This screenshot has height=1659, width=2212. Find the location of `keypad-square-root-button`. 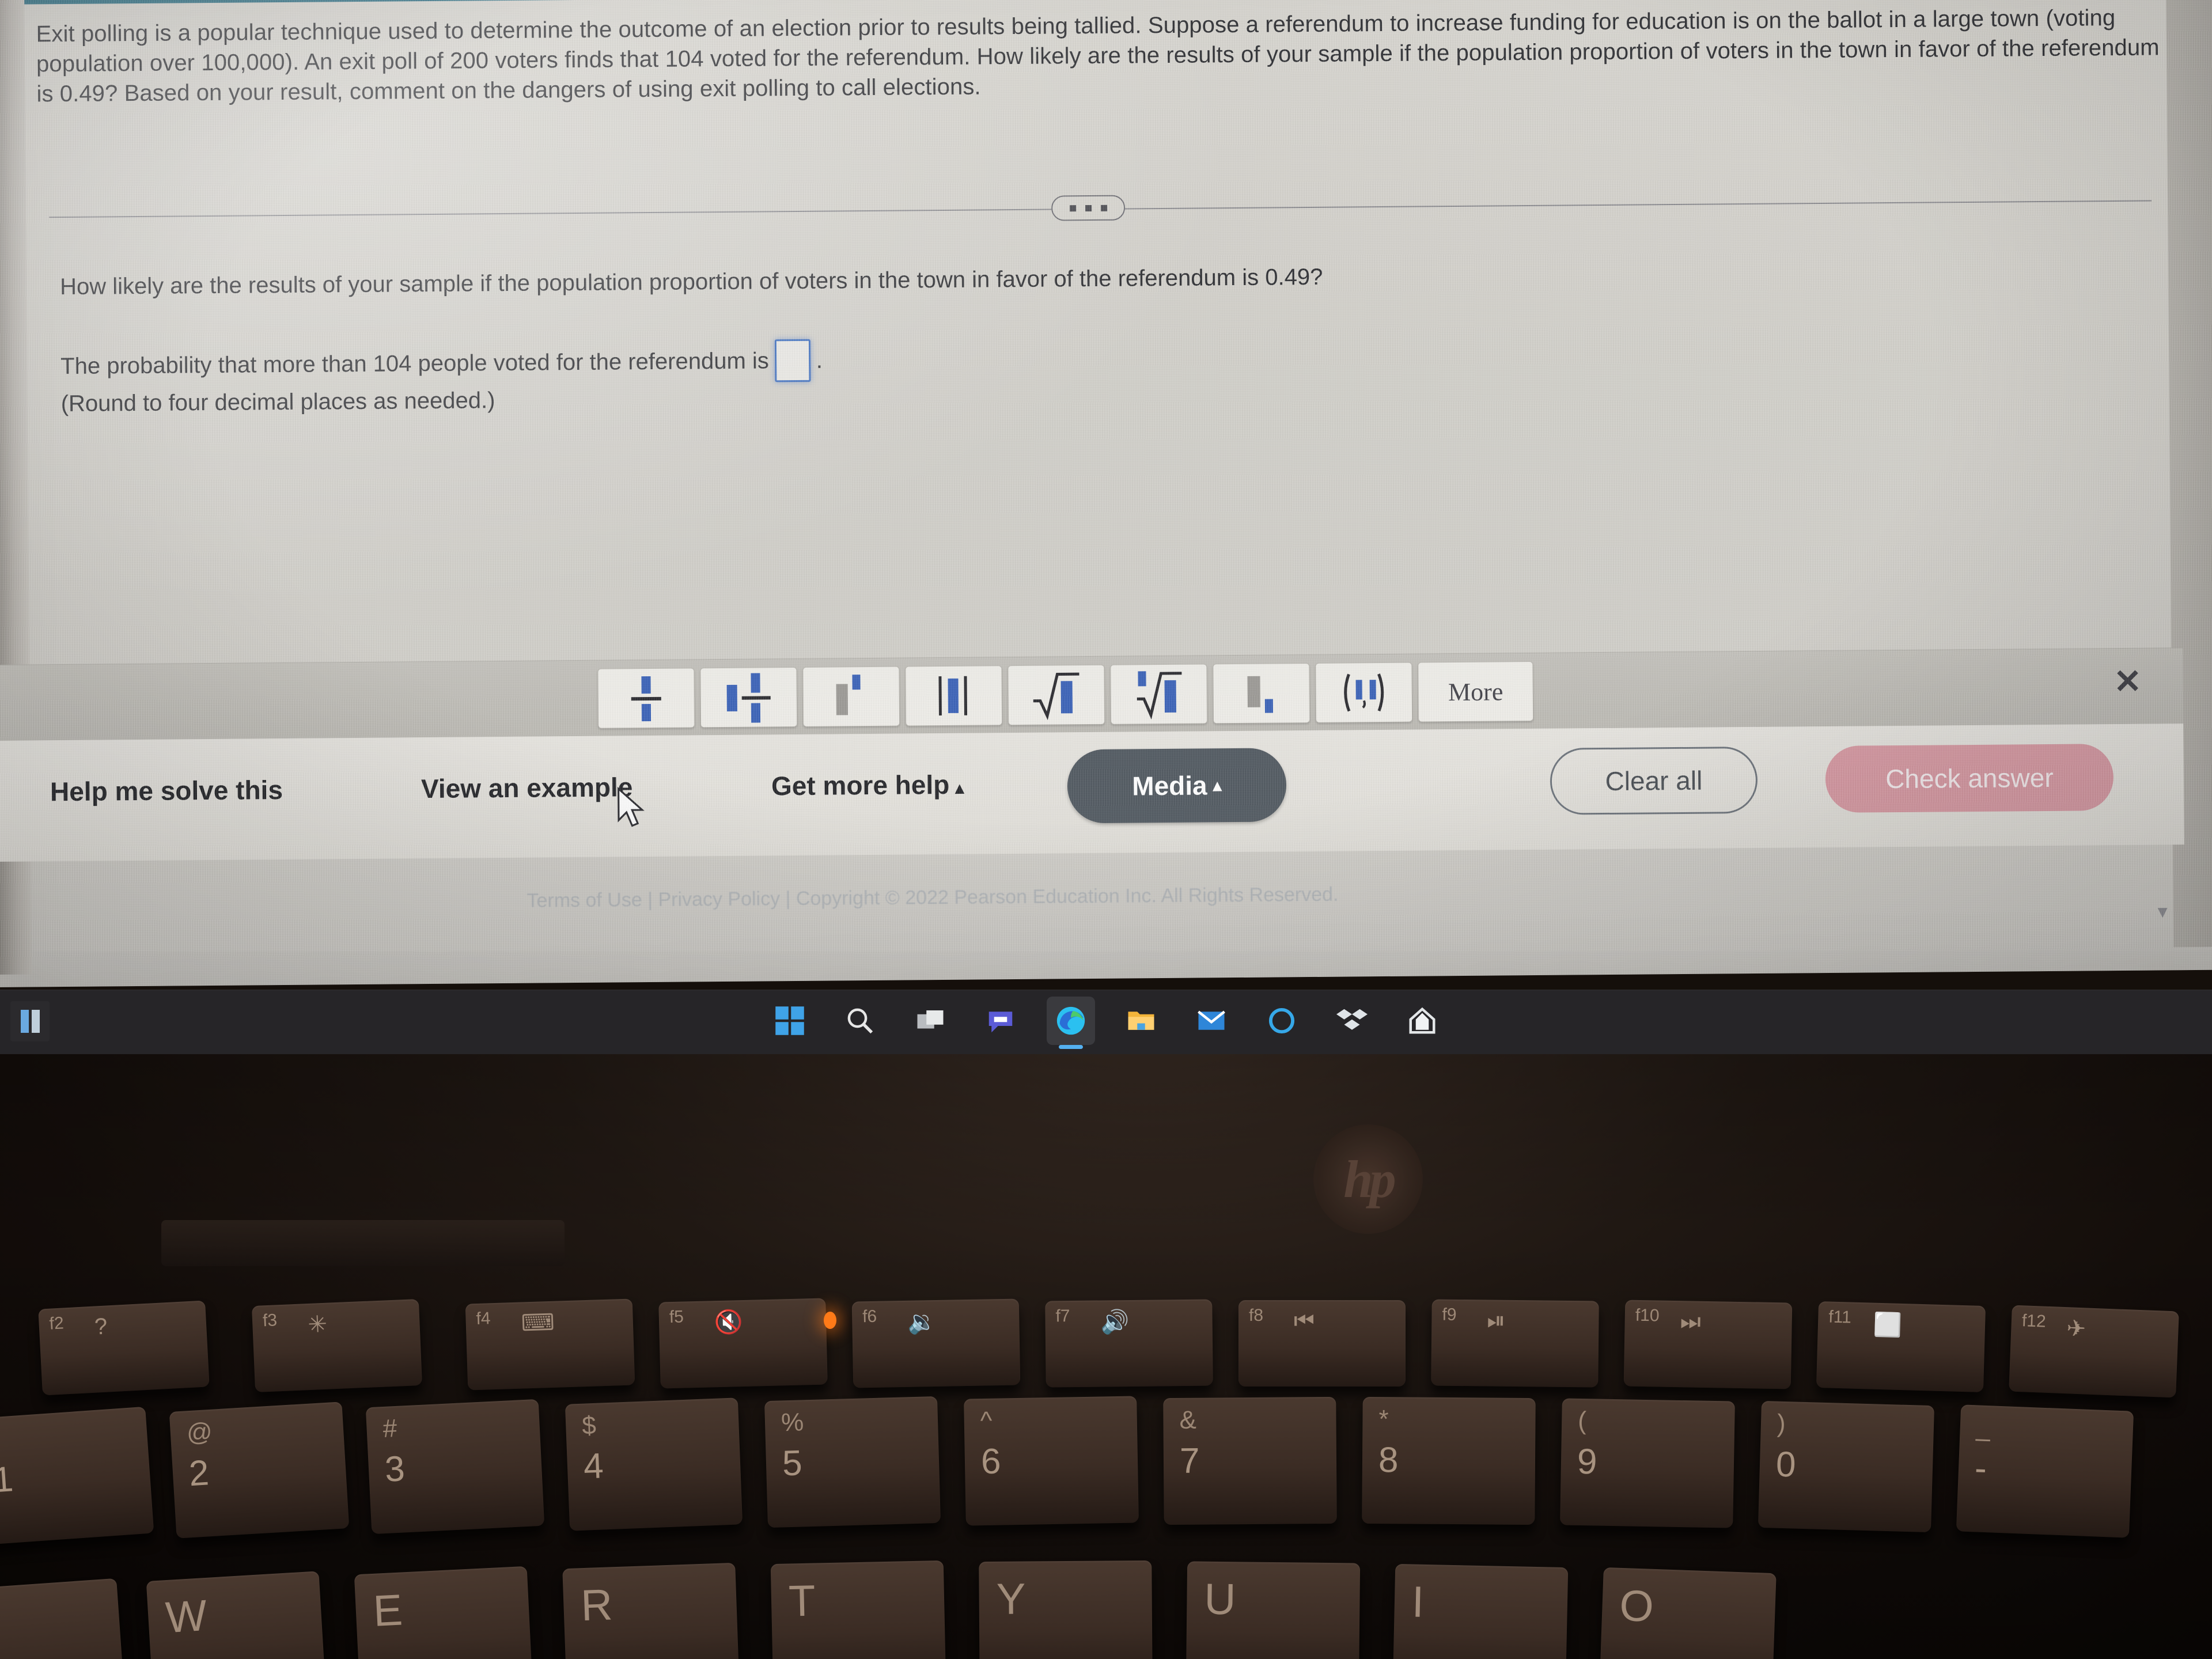

keypad-square-root-button is located at coordinates (1056, 695).